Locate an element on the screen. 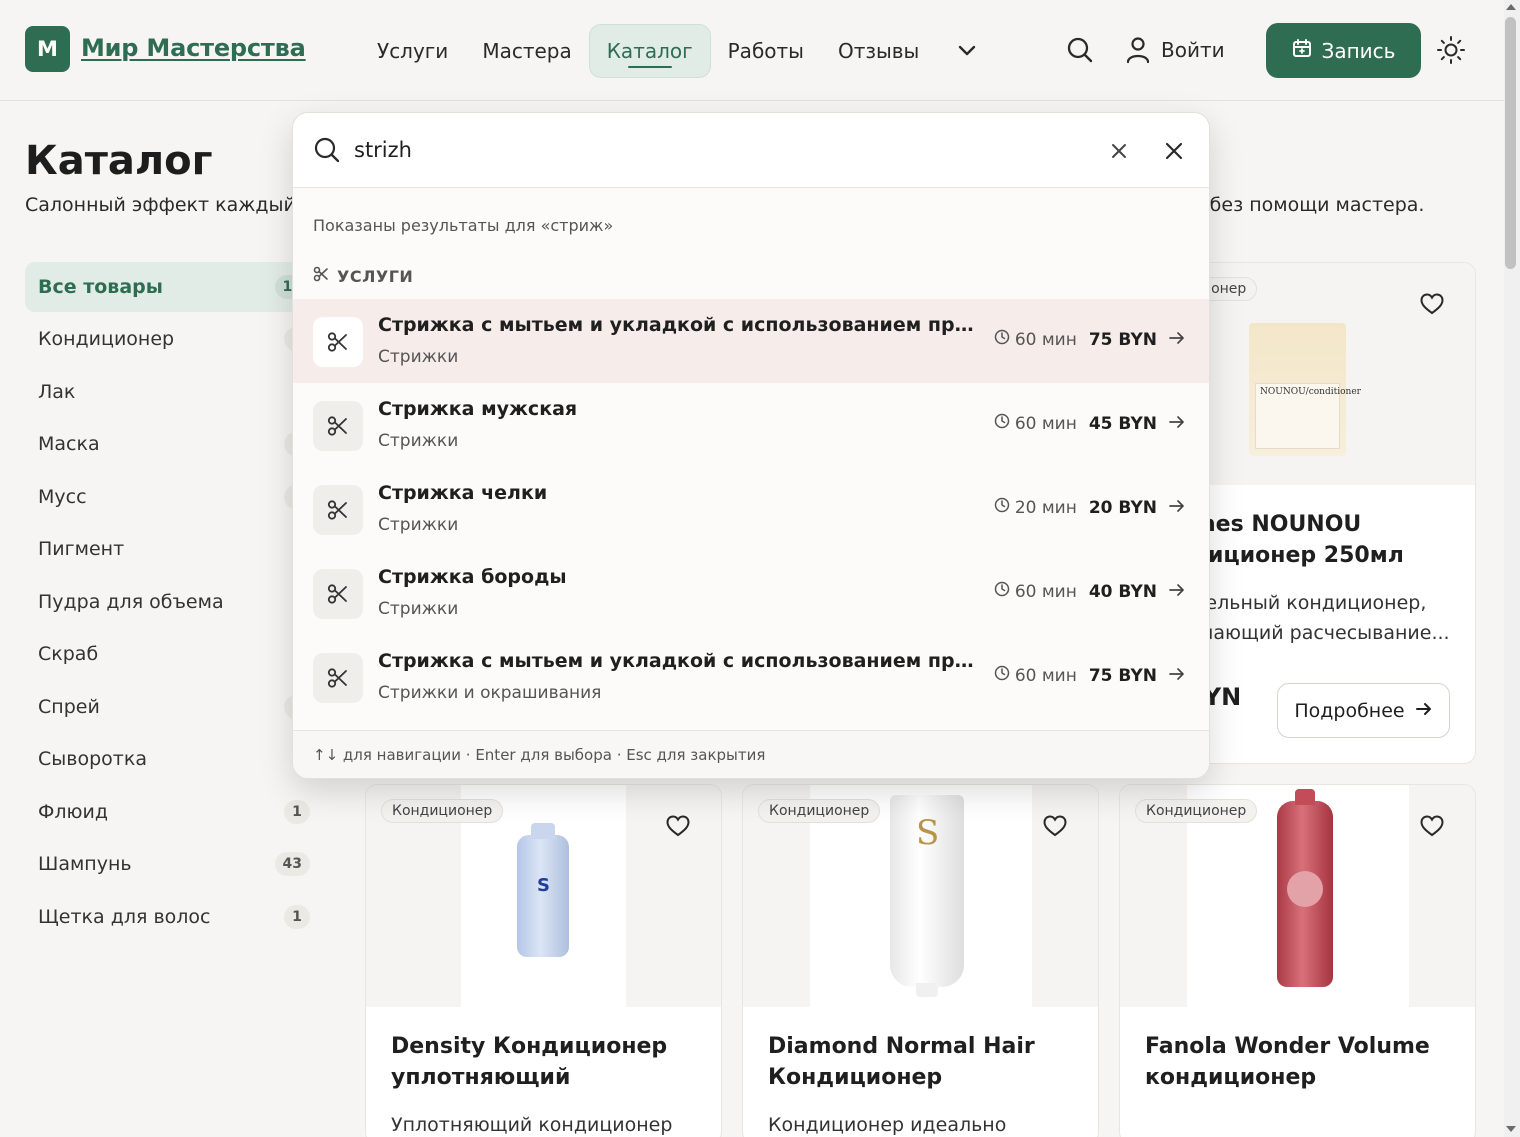  book-button-label: Запись is located at coordinates (1358, 50).